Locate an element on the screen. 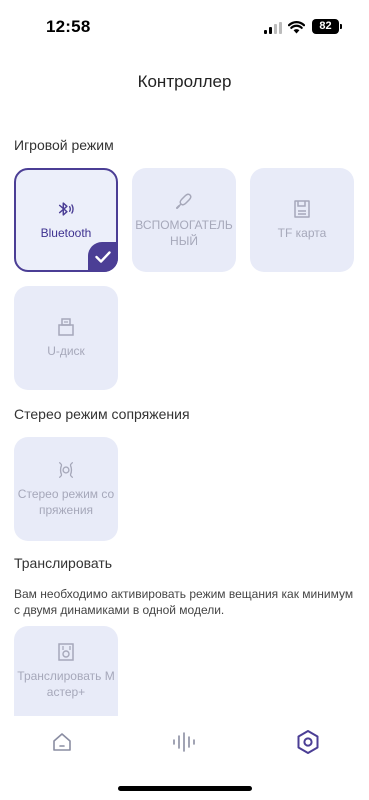 The width and height of the screenshot is (369, 800). tile-u-disk: U-диск is located at coordinates (66, 338).